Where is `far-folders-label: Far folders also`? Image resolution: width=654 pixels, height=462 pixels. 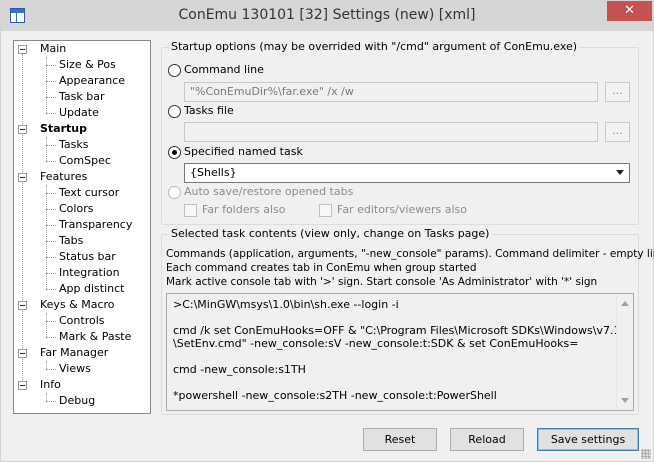
far-folders-label: Far folders also is located at coordinates (244, 209).